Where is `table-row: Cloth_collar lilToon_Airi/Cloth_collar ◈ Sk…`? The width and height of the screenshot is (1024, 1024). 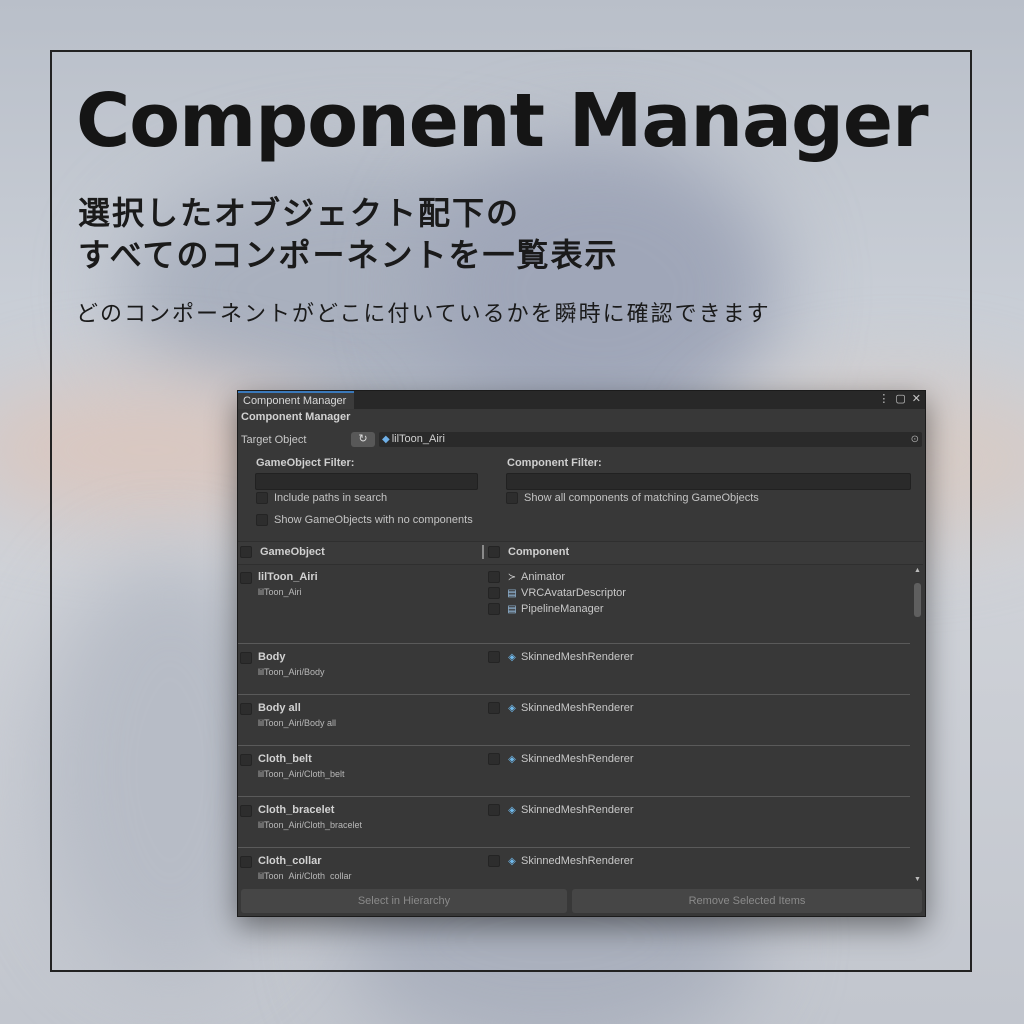
table-row: Cloth_collar lilToon_Airi/Cloth_collar ◈ Sk… is located at coordinates (574, 863).